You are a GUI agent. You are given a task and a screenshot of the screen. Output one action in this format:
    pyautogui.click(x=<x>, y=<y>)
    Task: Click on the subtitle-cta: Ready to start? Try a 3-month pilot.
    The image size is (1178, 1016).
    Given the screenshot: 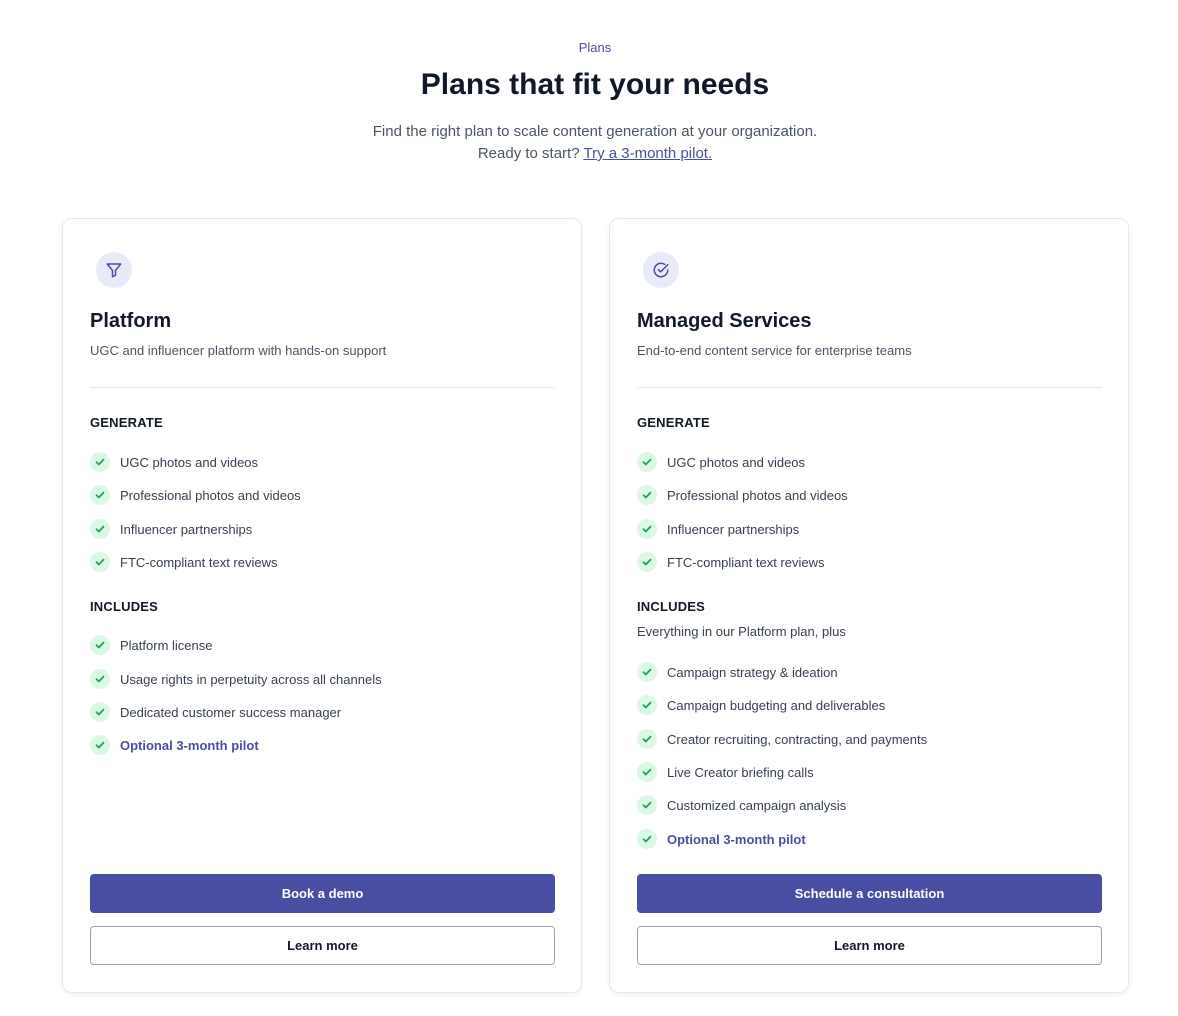 What is the action you would take?
    pyautogui.click(x=589, y=153)
    